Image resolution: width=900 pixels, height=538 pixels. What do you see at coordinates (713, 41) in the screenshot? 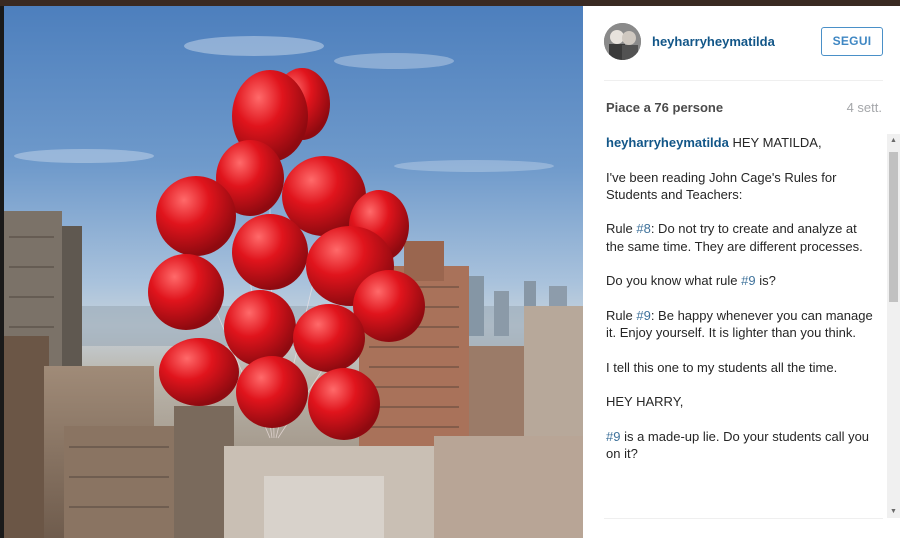
I see `username-link: heyharryheymatilda` at bounding box center [713, 41].